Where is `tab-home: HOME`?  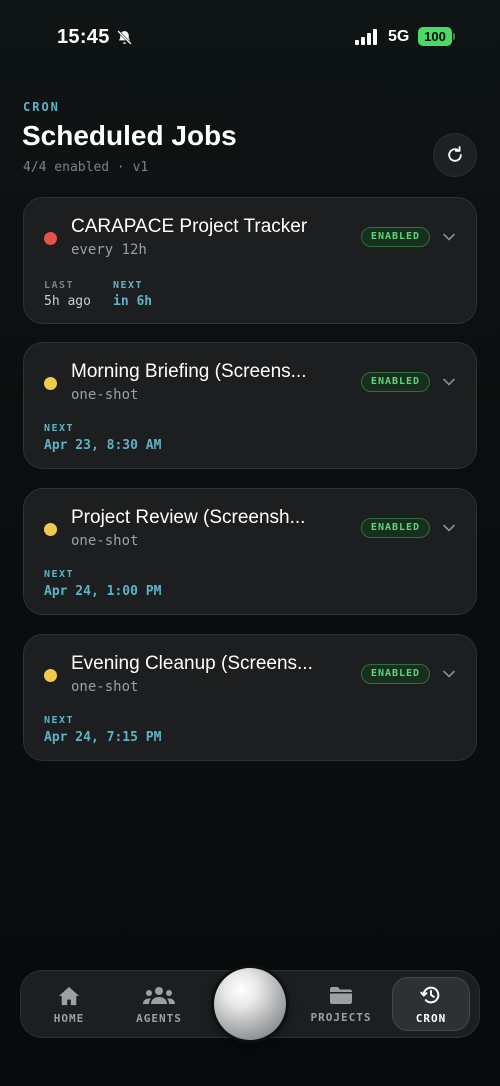 tab-home: HOME is located at coordinates (69, 1005).